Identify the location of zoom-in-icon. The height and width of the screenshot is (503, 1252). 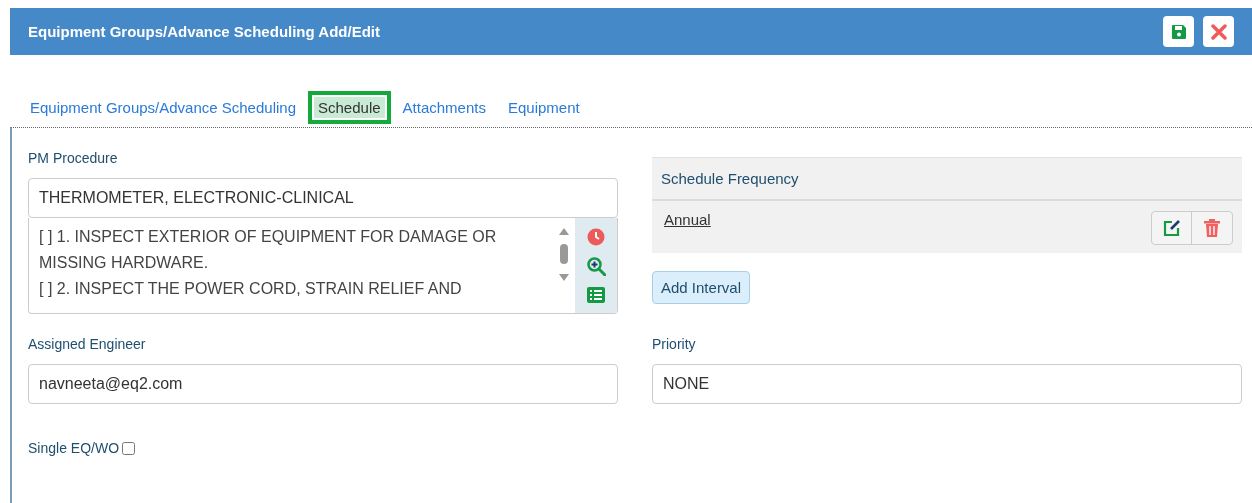
(596, 266).